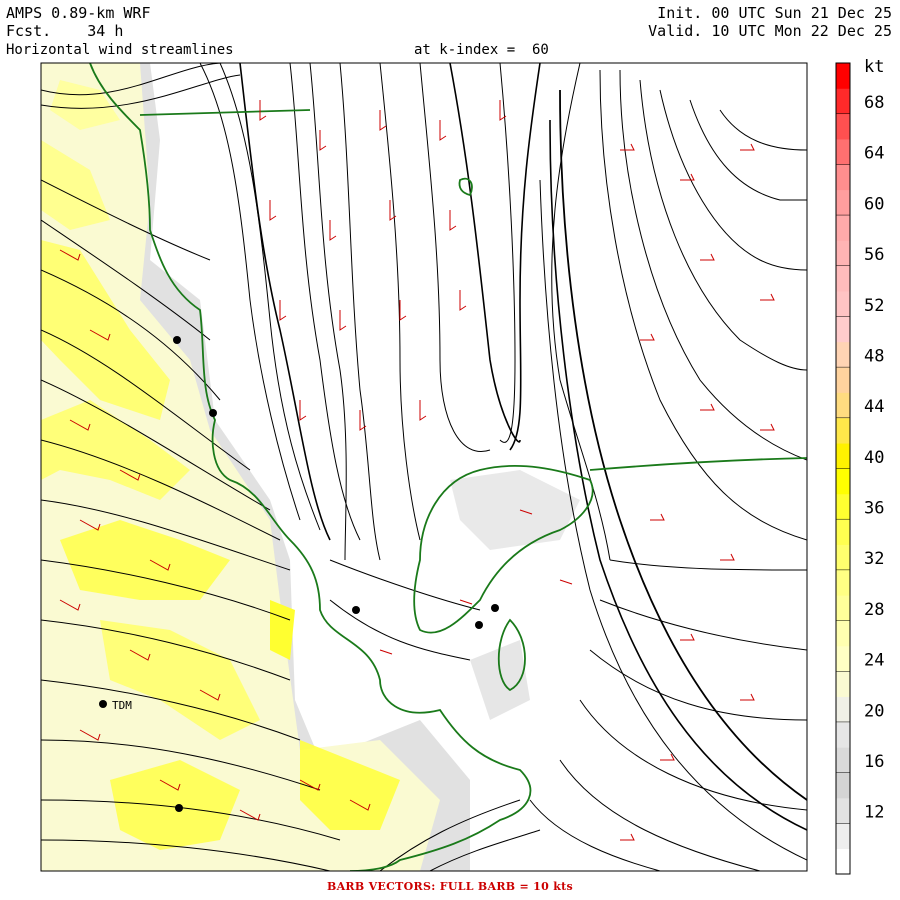 The height and width of the screenshot is (900, 900). What do you see at coordinates (874, 356) in the screenshot?
I see `colorbar-tick-label: 48` at bounding box center [874, 356].